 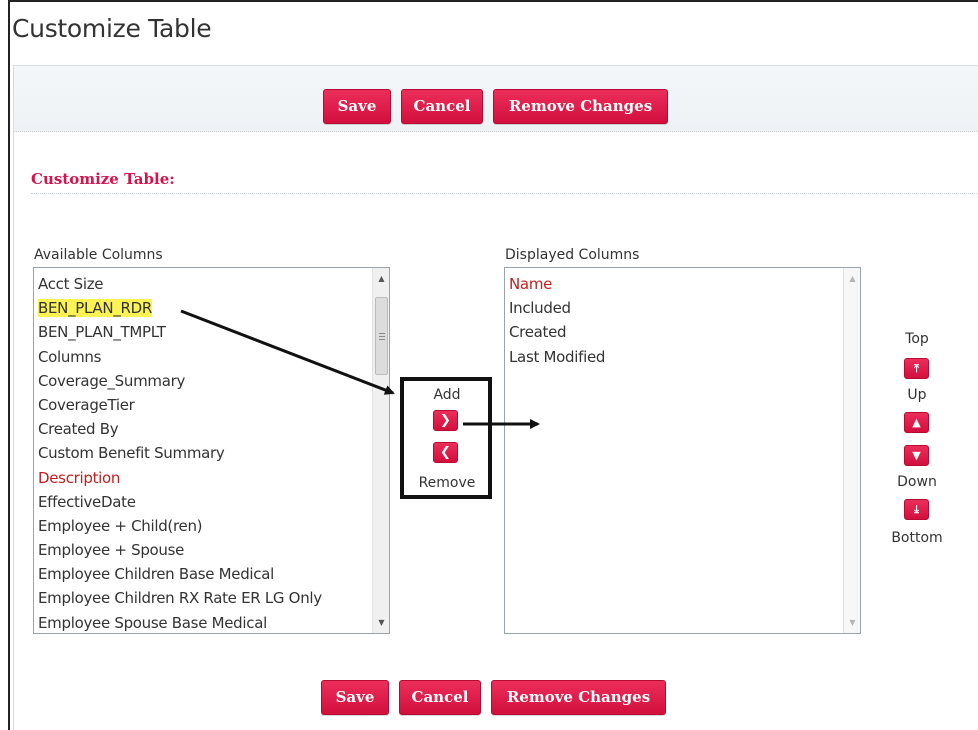 I want to click on list-item-label: BEN_PLAN_RDR, so click(x=95, y=308).